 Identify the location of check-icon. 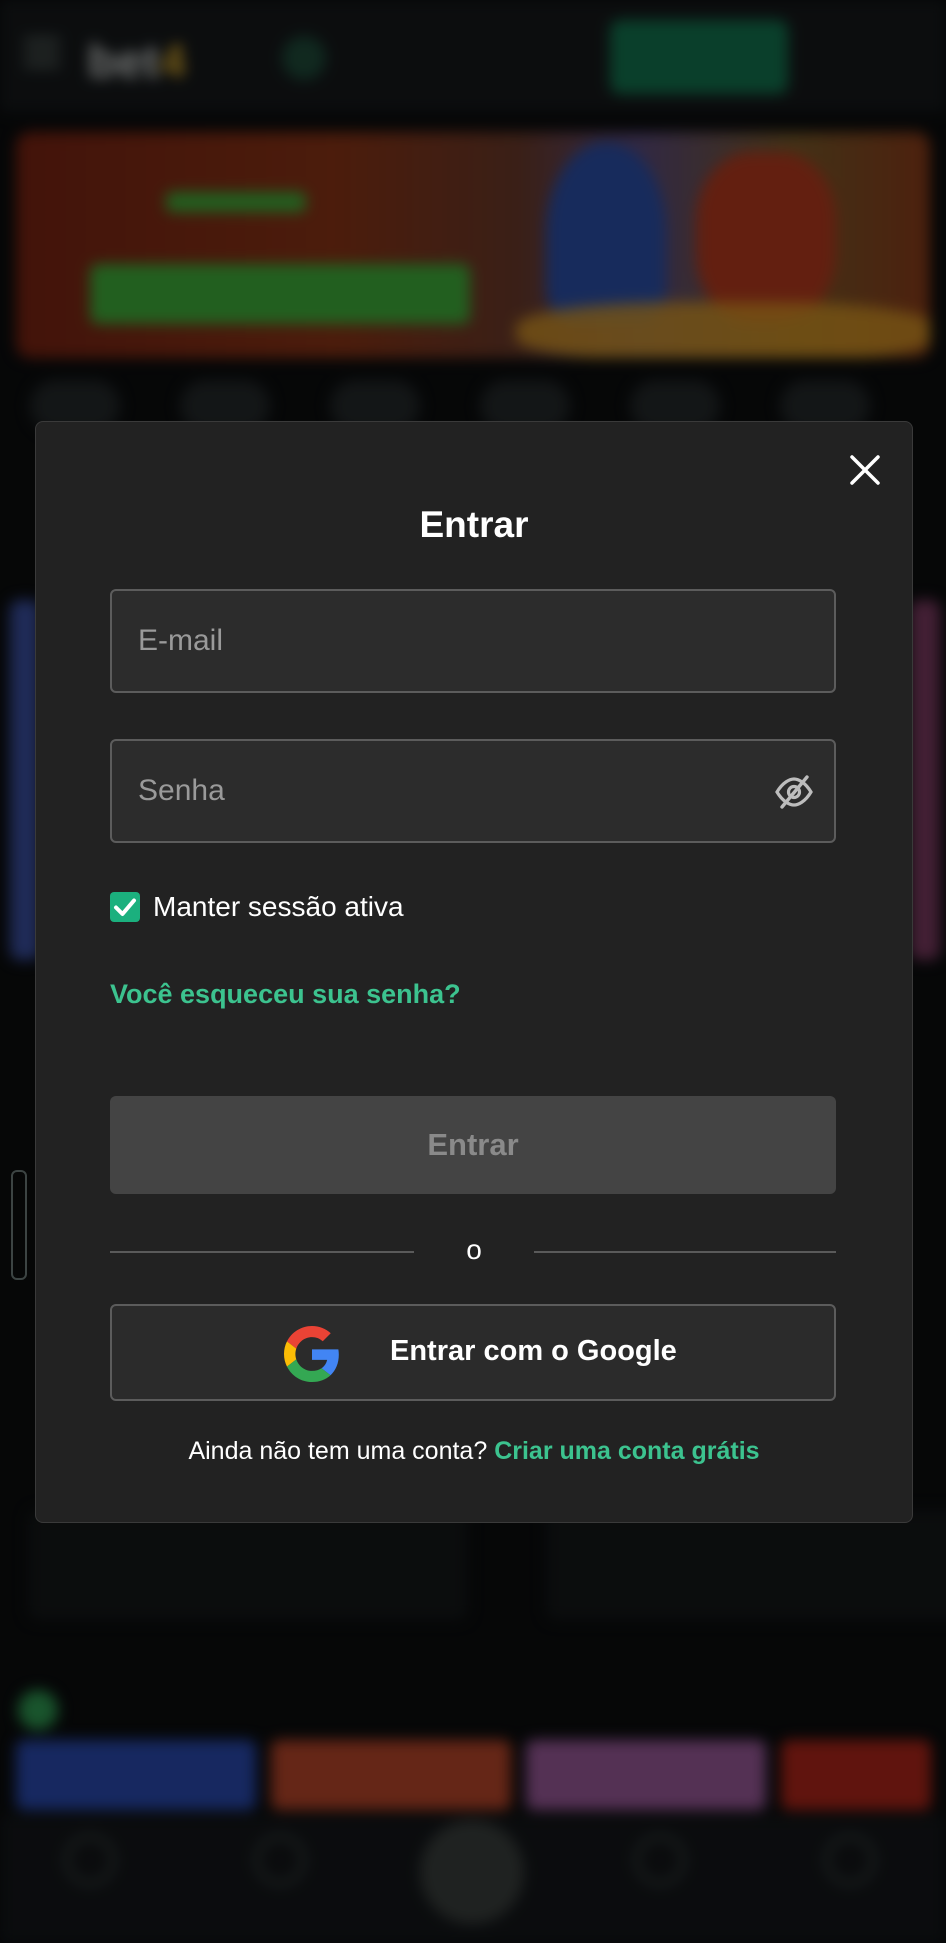
(125, 907).